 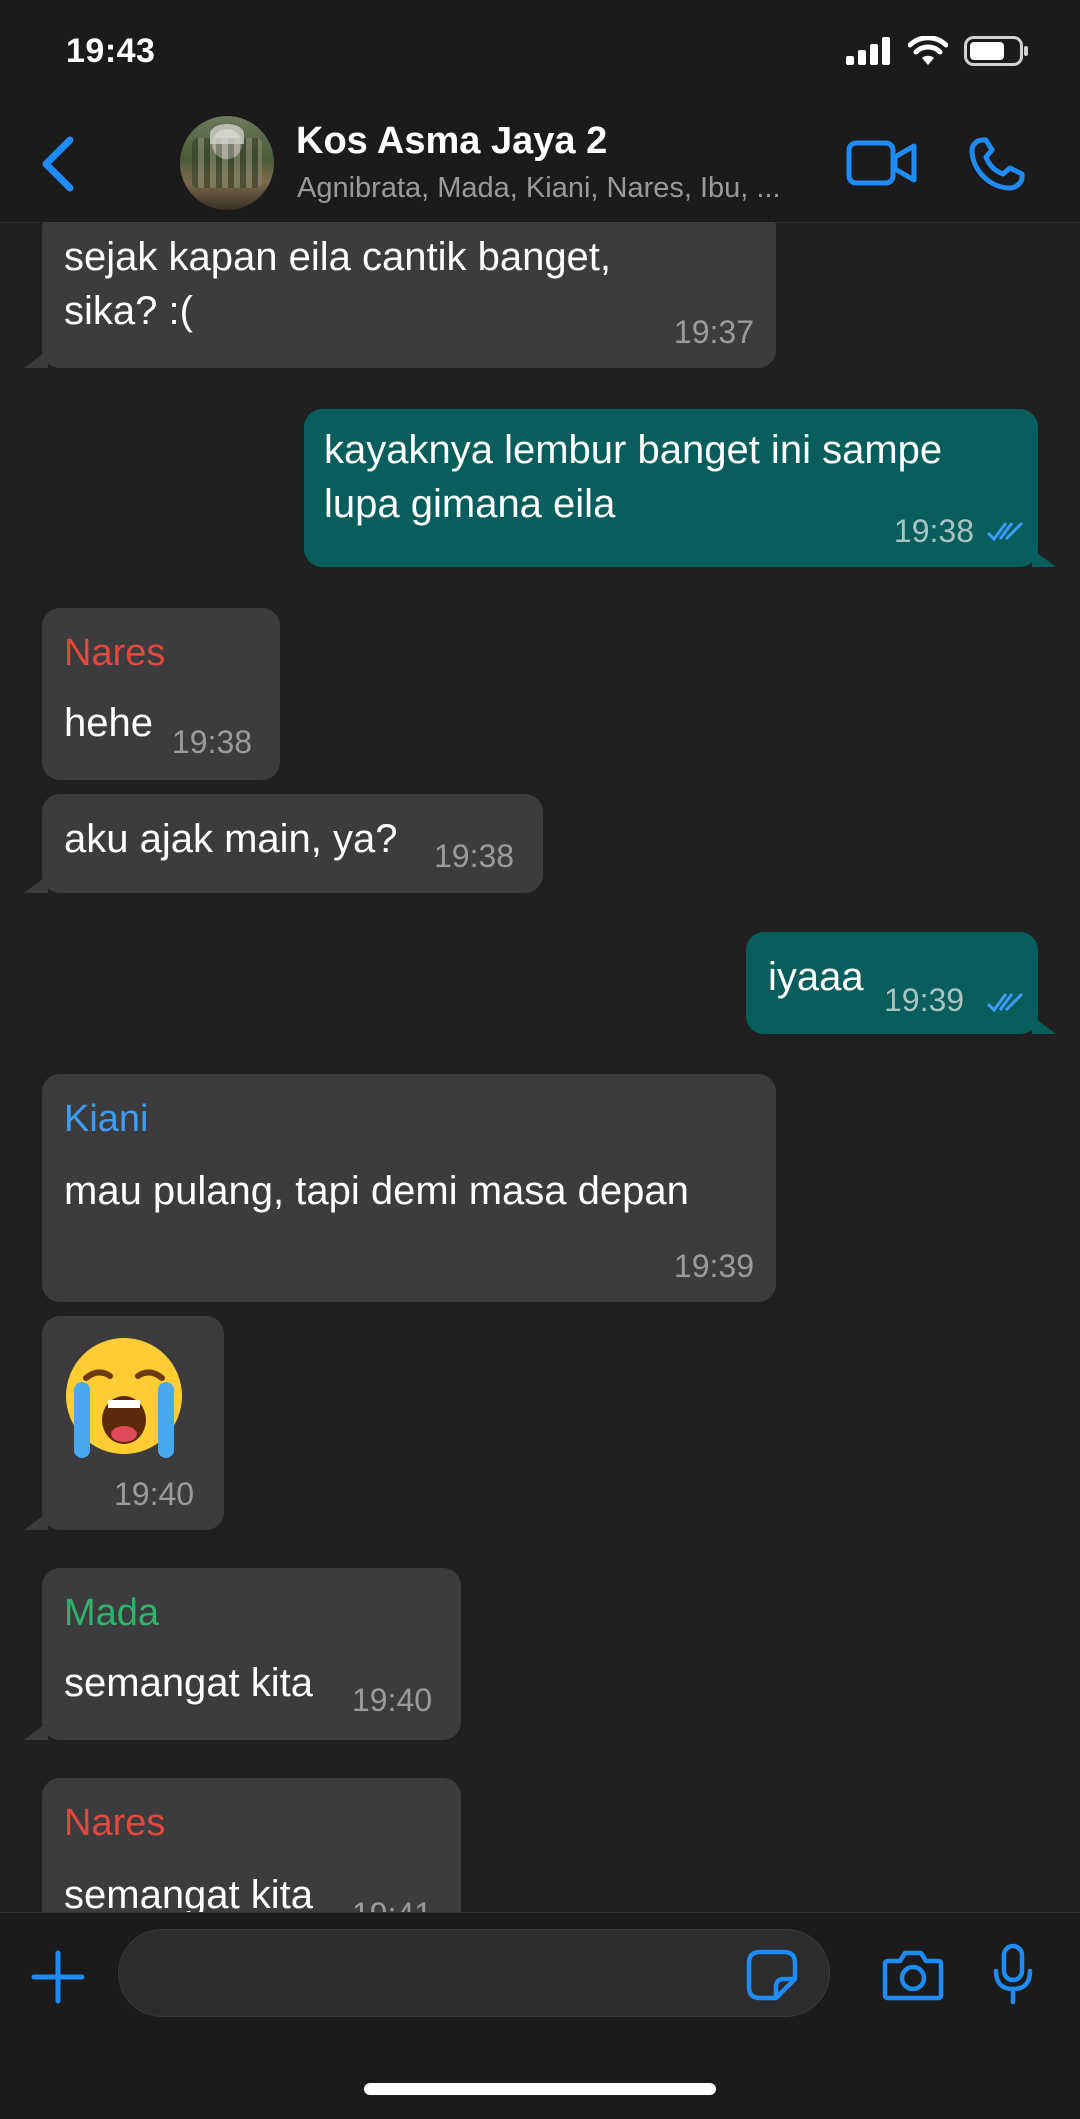 I want to click on message-bubble-outgoing: iyaaa 19:39, so click(x=901, y=983).